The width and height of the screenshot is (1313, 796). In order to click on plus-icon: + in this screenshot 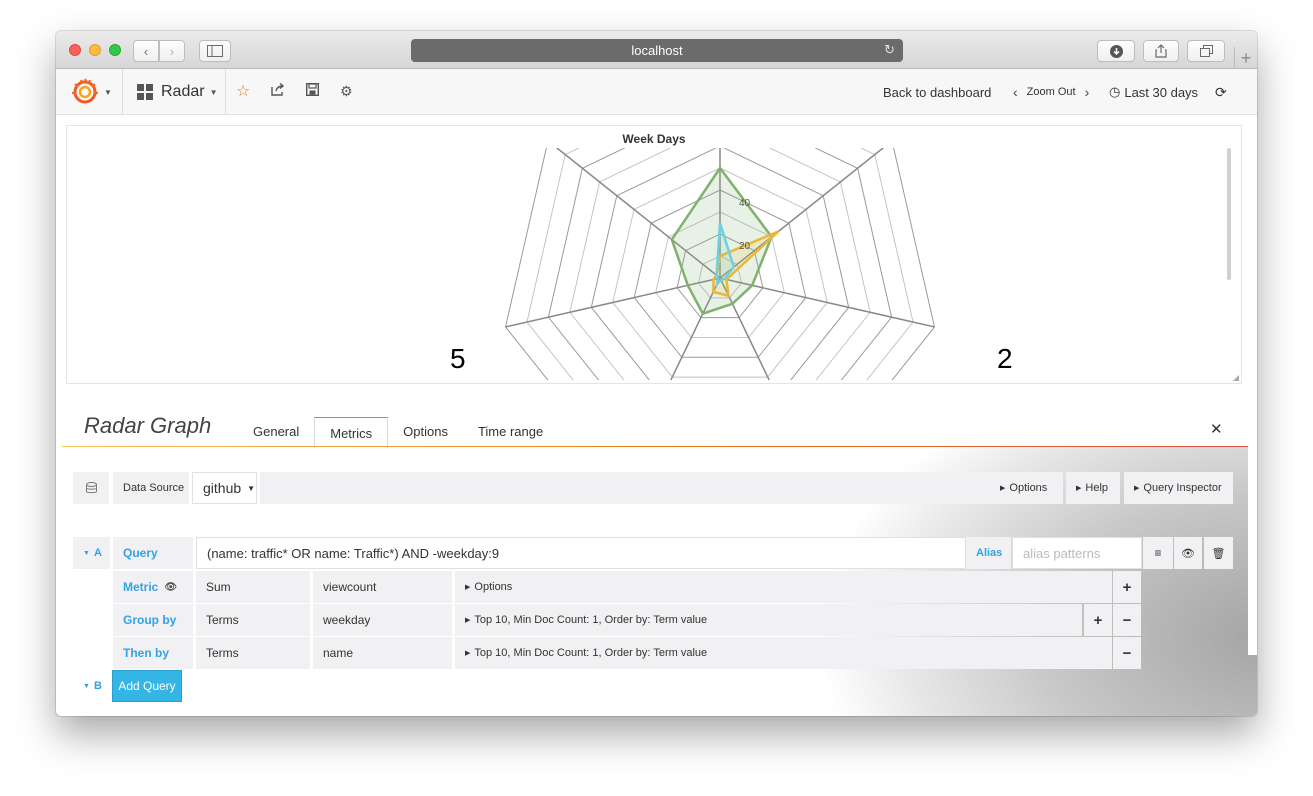, I will do `click(1246, 57)`.